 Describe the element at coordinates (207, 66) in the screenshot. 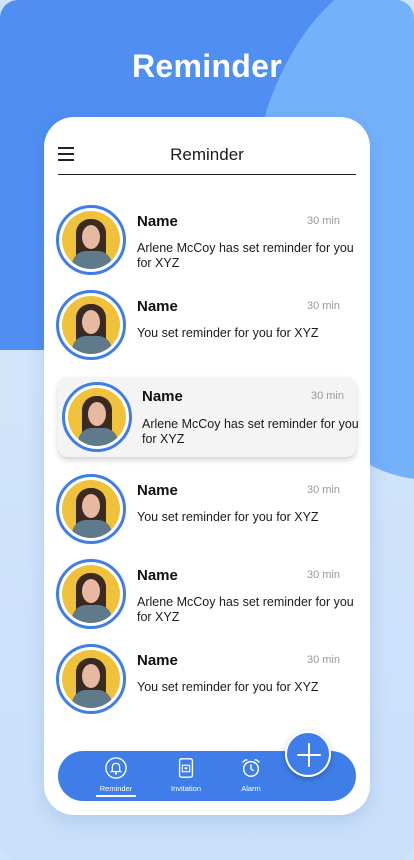

I see `screen-title: Reminder` at that location.